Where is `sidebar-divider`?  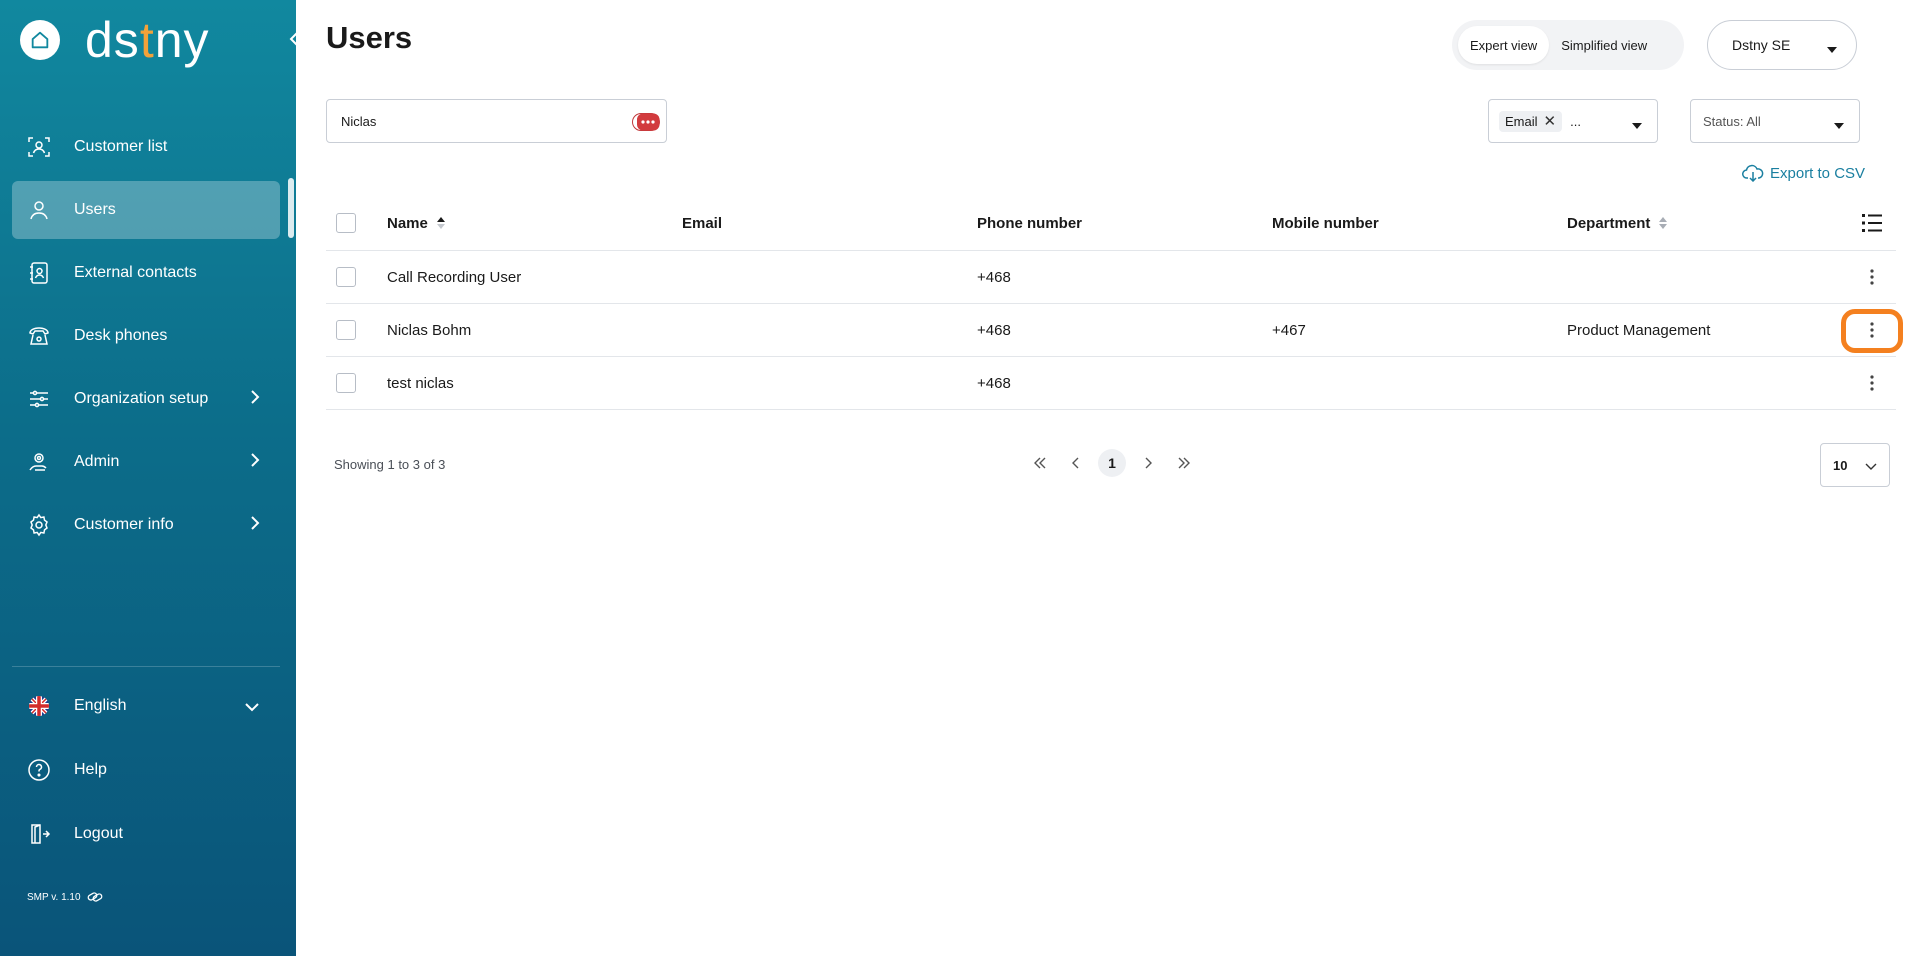 sidebar-divider is located at coordinates (146, 666).